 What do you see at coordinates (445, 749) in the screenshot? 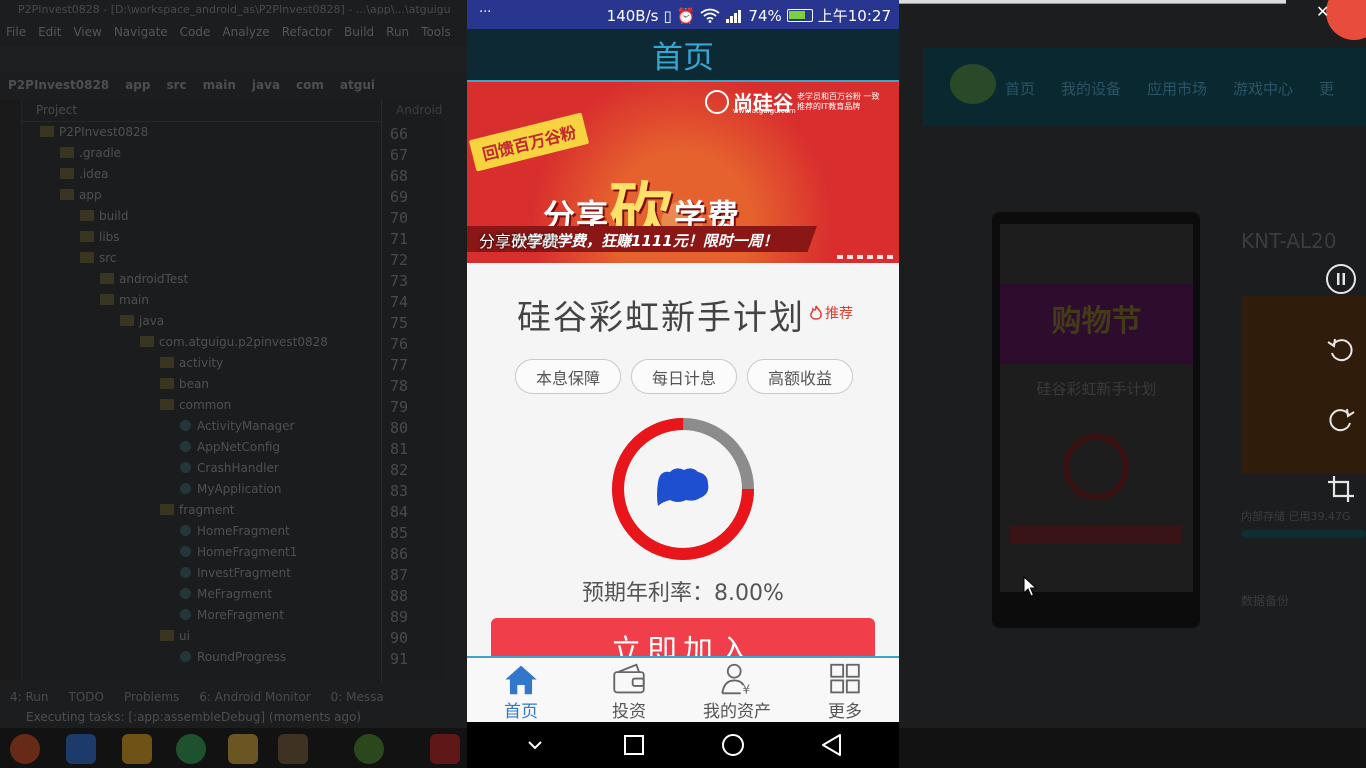
I see `mail-icon` at bounding box center [445, 749].